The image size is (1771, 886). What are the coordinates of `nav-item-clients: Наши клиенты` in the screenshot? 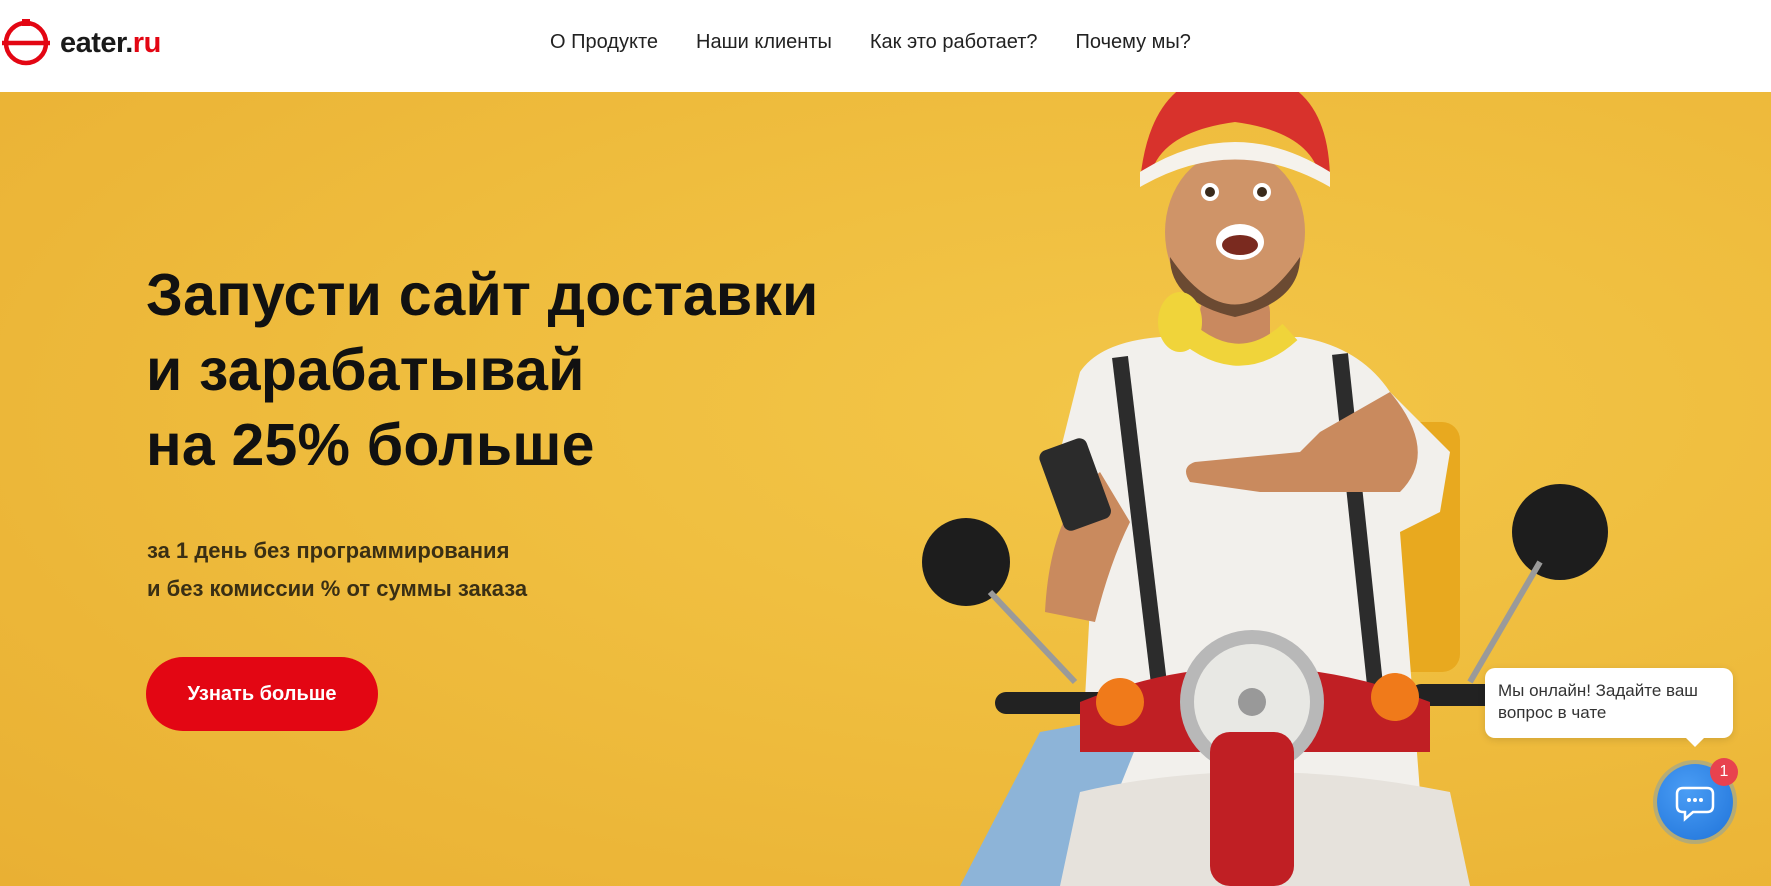 It's located at (764, 42).